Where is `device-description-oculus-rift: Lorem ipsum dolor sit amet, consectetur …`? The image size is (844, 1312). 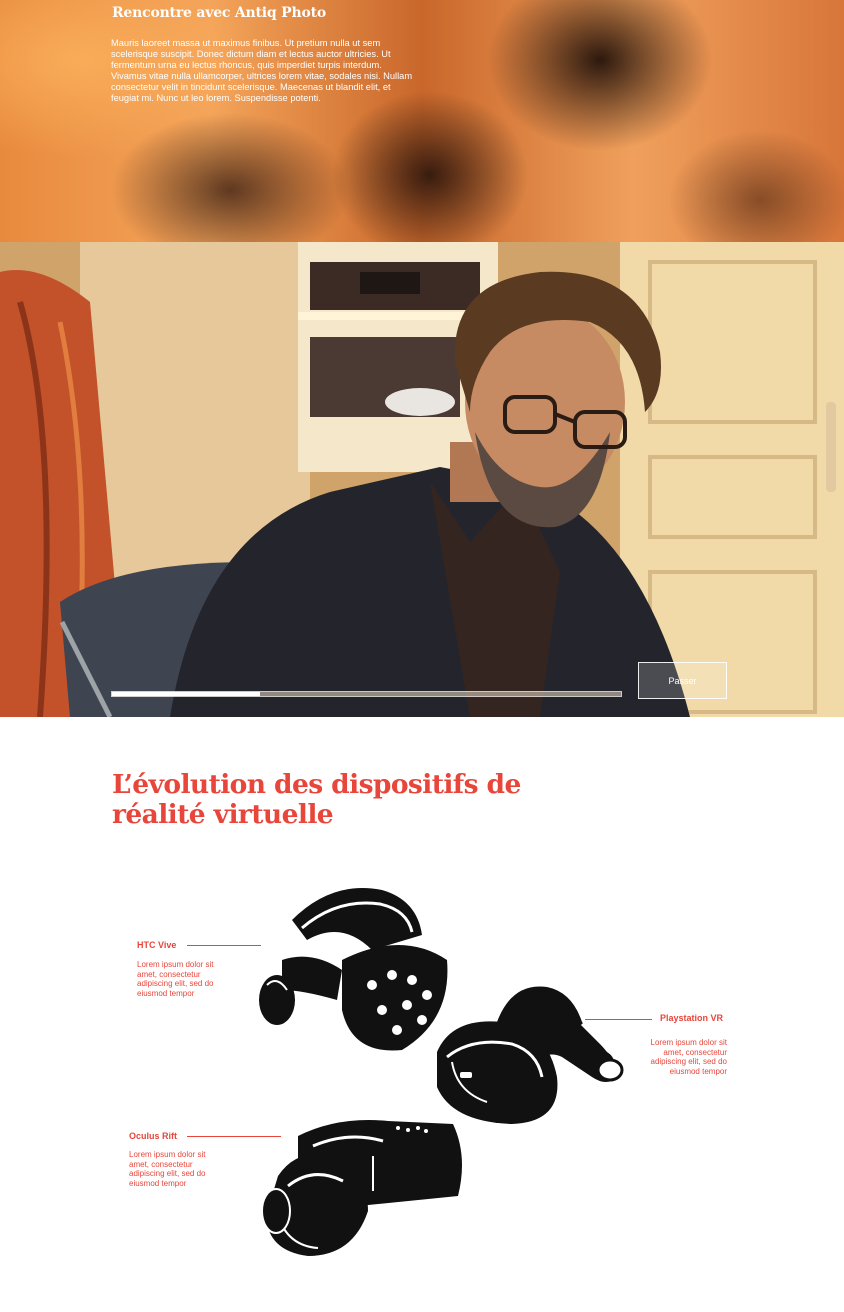 device-description-oculus-rift: Lorem ipsum dolor sit amet, consectetur … is located at coordinates (167, 1169).